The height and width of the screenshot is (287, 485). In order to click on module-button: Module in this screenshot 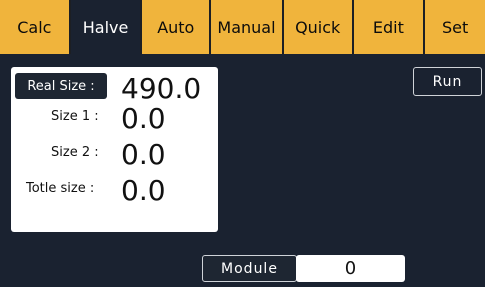, I will do `click(249, 268)`.